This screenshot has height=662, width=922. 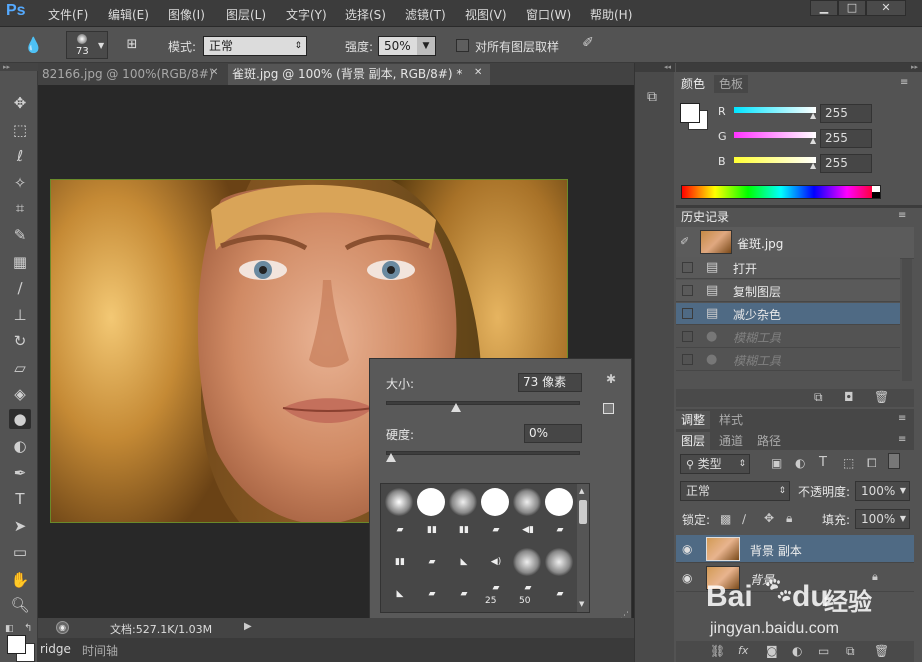 What do you see at coordinates (464, 562) in the screenshot?
I see `brush-tip-icon: ◣` at bounding box center [464, 562].